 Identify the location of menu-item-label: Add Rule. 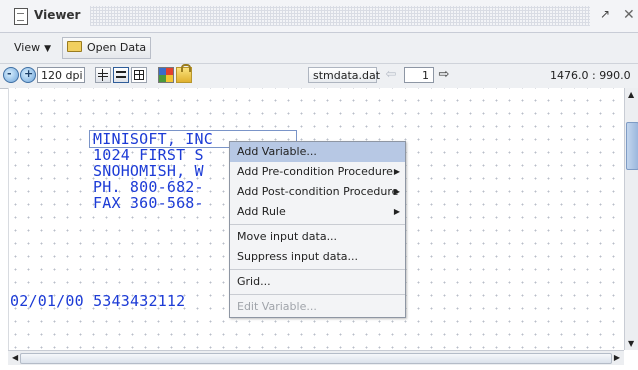
(261, 211).